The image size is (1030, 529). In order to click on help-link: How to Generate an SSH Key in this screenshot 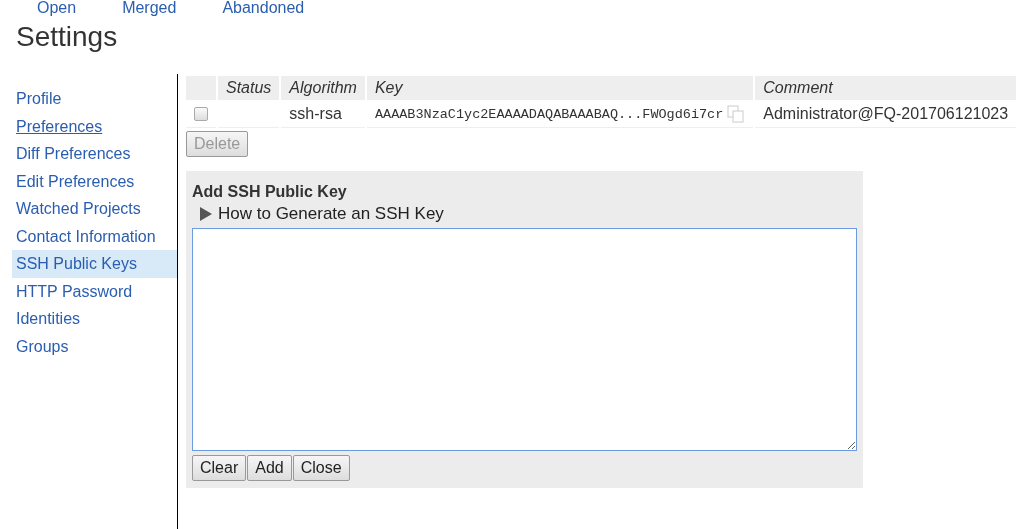, I will do `click(322, 214)`.